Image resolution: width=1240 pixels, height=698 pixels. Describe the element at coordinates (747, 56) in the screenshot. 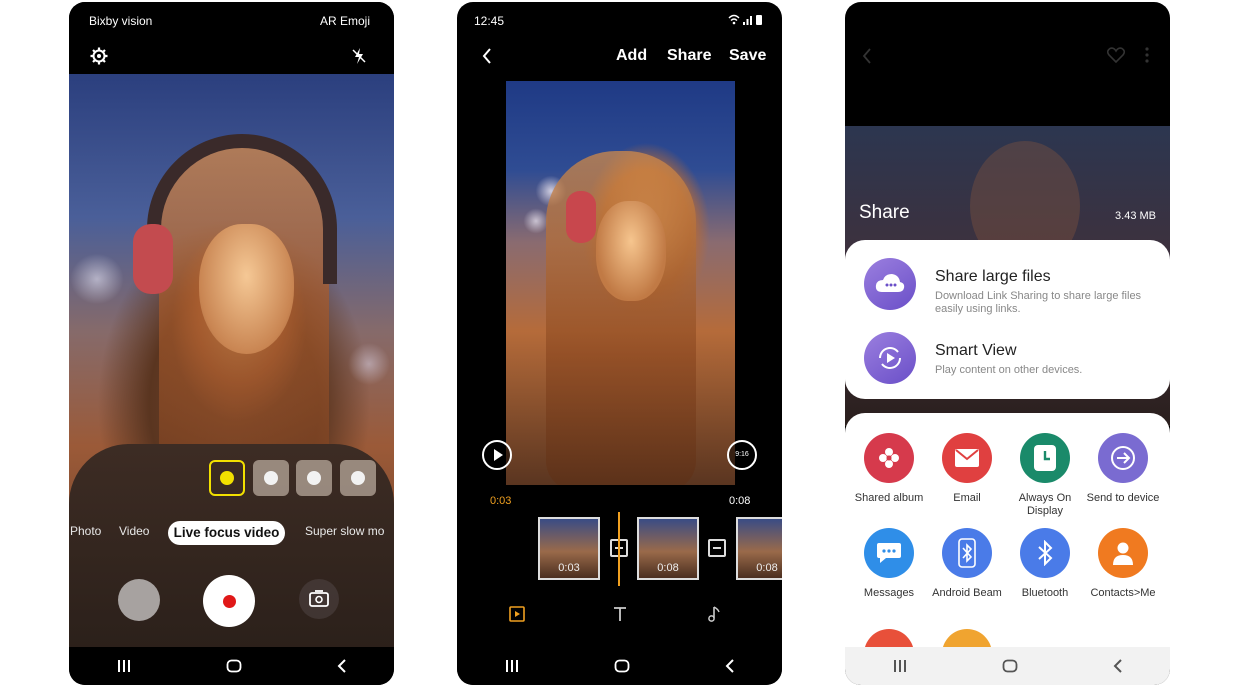

I see `save-button: Save` at that location.